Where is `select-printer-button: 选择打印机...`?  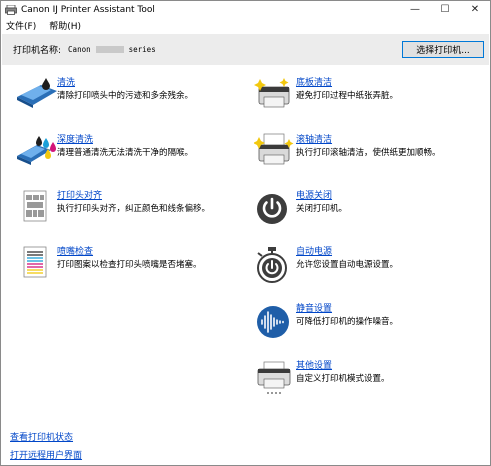
select-printer-button: 选择打印机... is located at coordinates (443, 49).